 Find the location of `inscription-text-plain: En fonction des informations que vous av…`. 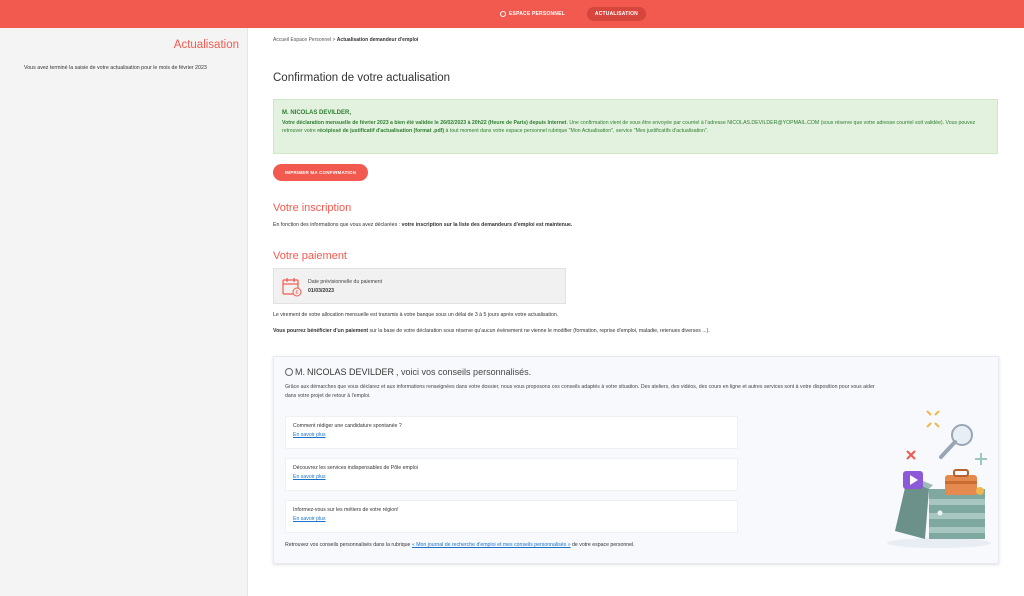

inscription-text-plain: En fonction des informations que vous av… is located at coordinates (337, 225).